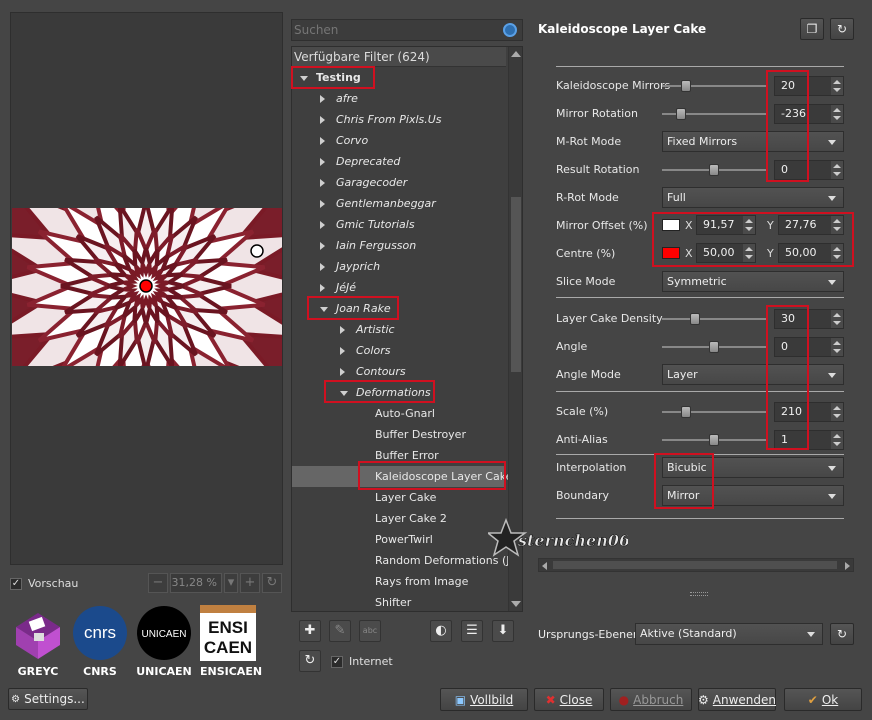  I want to click on mirror-offset-handle, so click(257, 251).